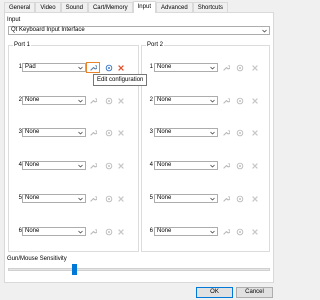  I want to click on port1-controller-select: Pad, so click(54, 67).